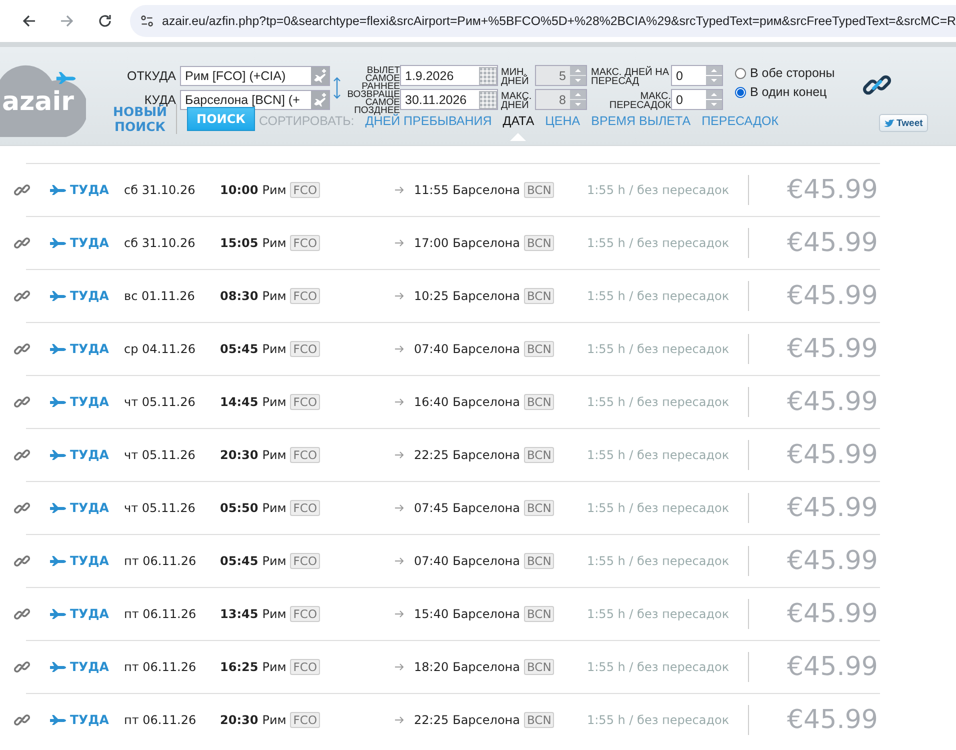 This screenshot has width=956, height=750. Describe the element at coordinates (105, 21) in the screenshot. I see `reload-icon` at that location.